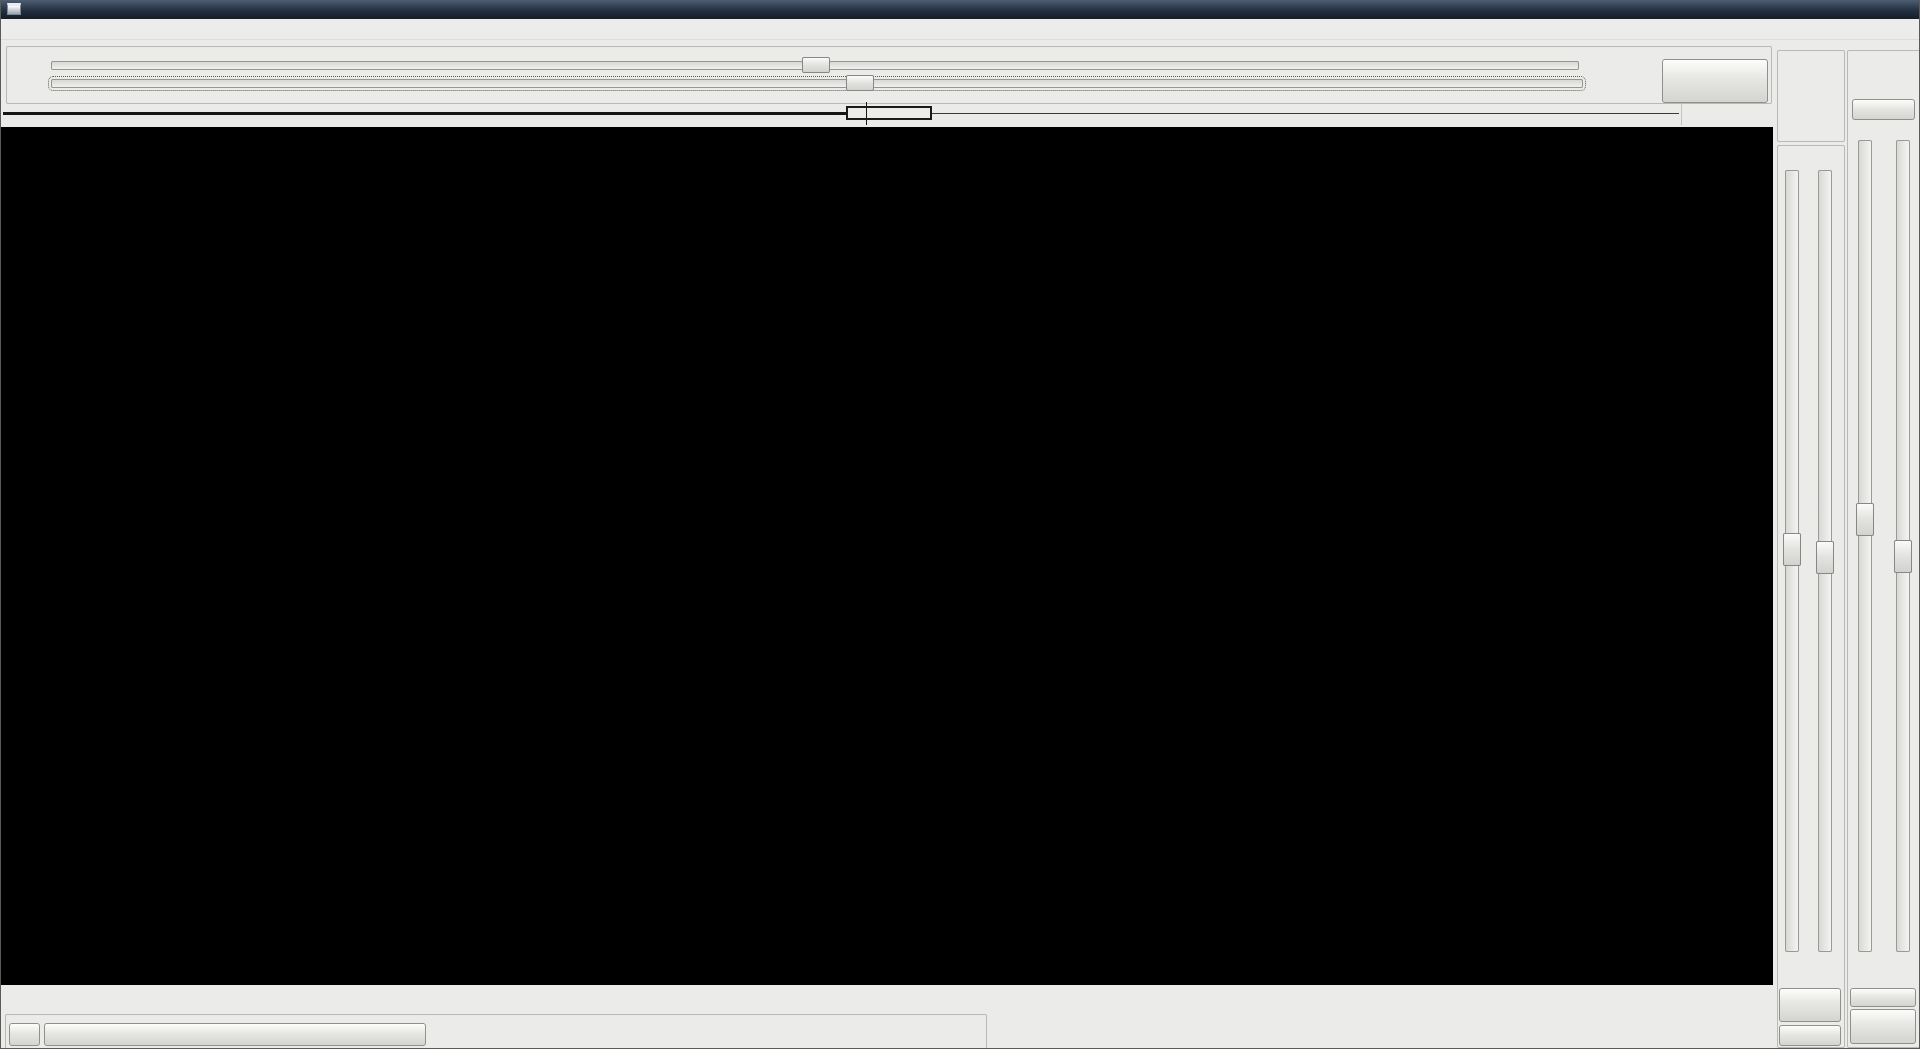 The height and width of the screenshot is (1049, 1920). I want to click on channel-button-row, so click(887, 997).